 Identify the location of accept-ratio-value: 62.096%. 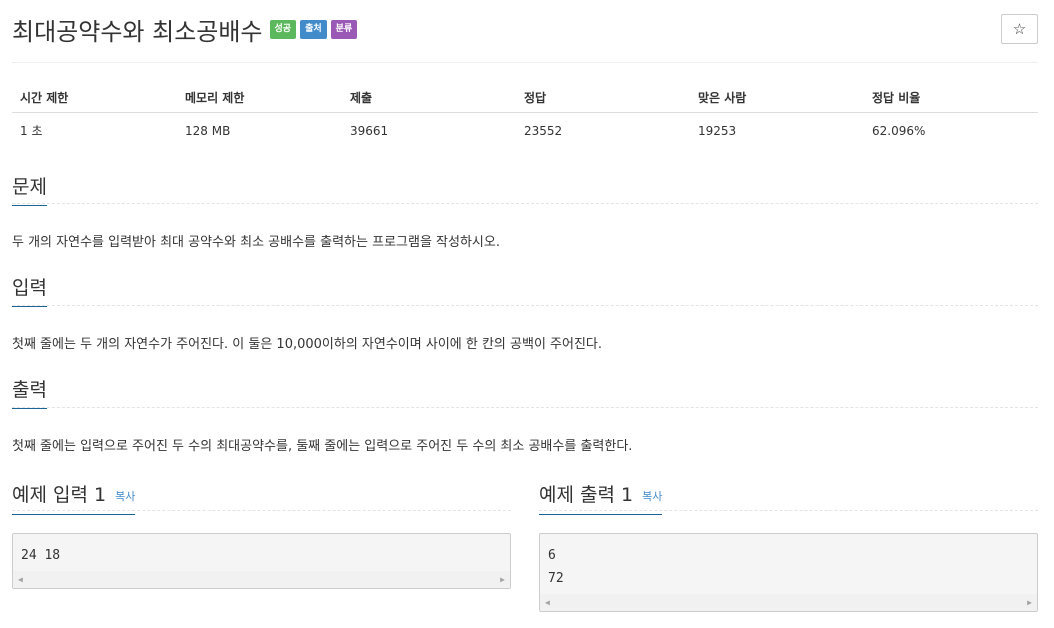
(899, 130).